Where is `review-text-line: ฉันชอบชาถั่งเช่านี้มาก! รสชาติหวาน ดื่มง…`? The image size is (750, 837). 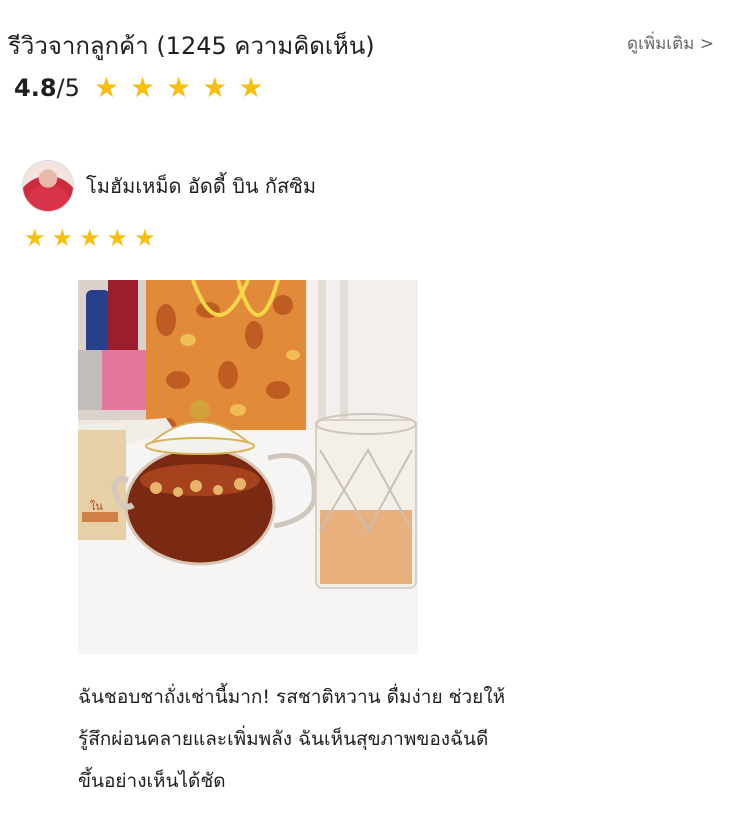
review-text-line: ฉันชอบชาถั่งเช่านี้มาก! รสชาติหวาน ดื่มง… is located at coordinates (292, 697).